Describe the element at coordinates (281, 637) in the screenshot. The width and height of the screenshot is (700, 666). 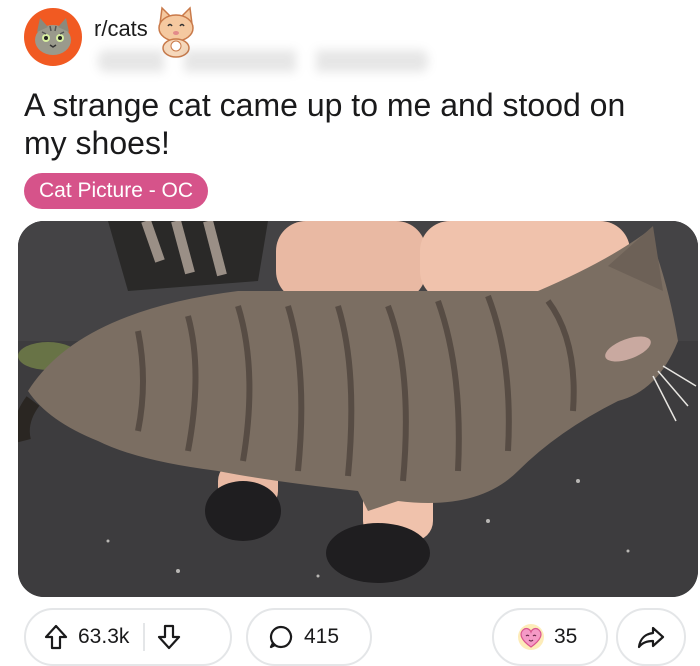
I see `comment-icon` at that location.